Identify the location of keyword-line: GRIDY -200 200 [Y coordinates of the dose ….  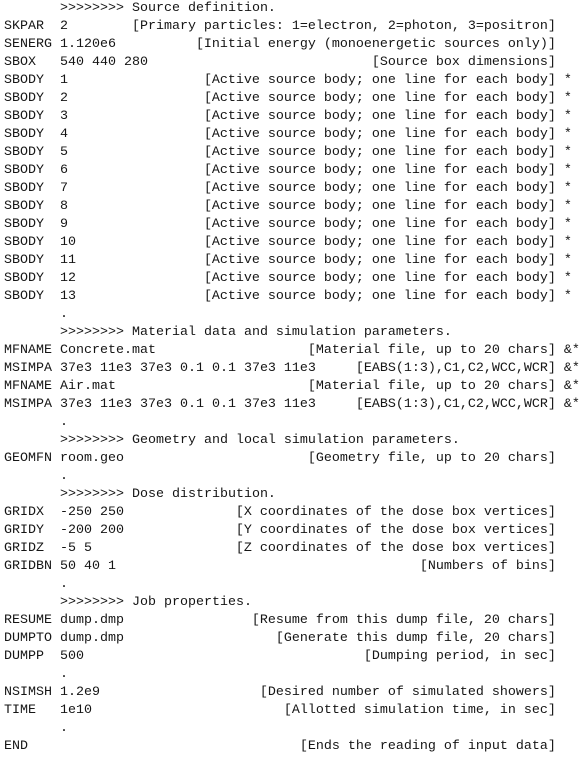
(294, 531).